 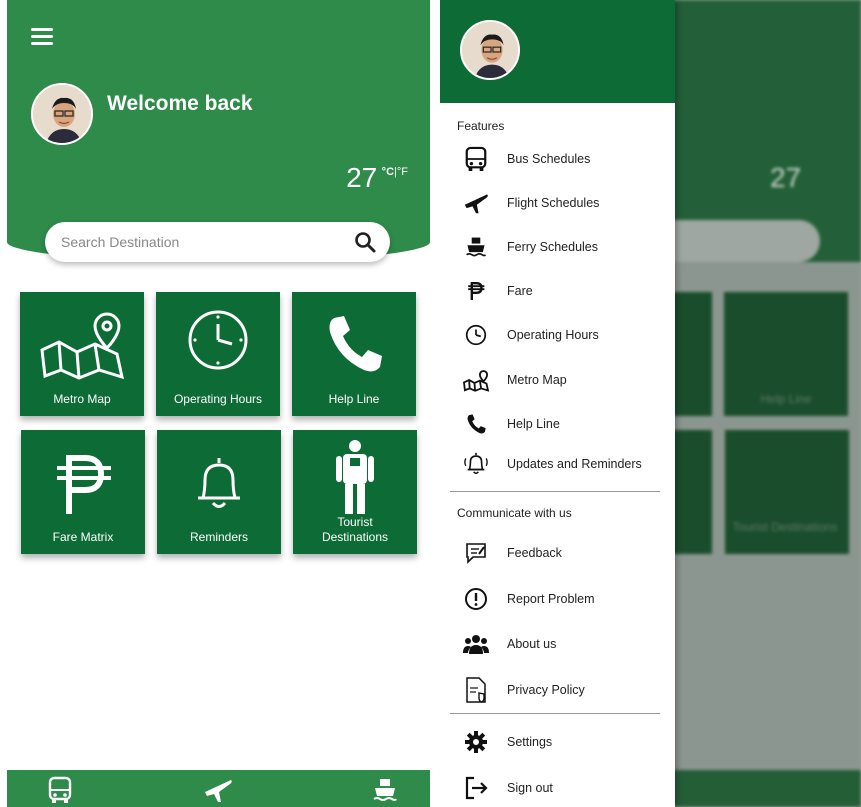 What do you see at coordinates (388, 172) in the screenshot?
I see `unit-celsius: °C` at bounding box center [388, 172].